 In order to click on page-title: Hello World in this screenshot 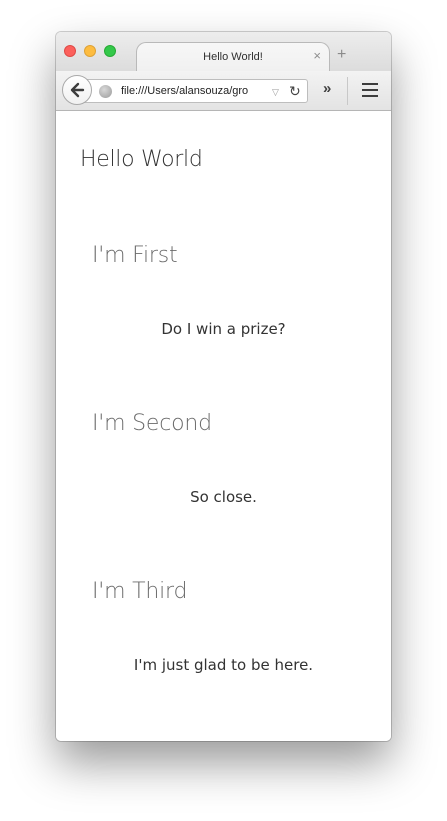, I will do `click(141, 159)`.